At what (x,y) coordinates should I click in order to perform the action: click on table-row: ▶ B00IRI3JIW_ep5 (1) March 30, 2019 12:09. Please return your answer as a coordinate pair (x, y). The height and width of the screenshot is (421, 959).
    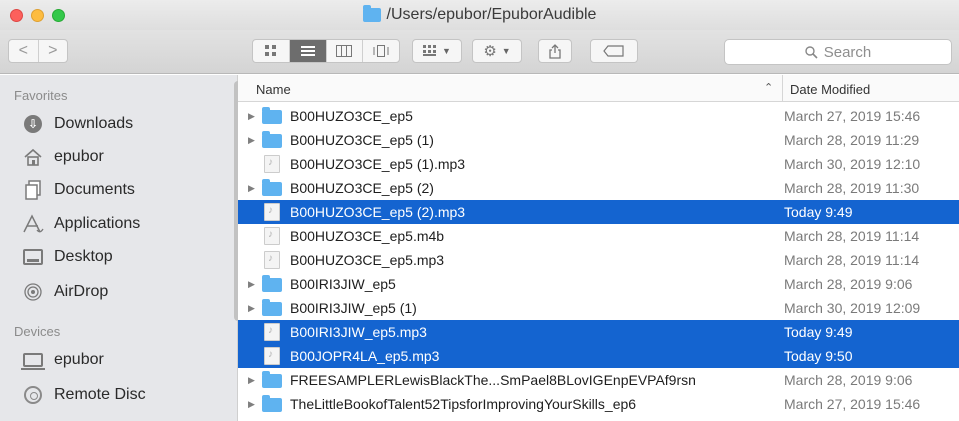
    Looking at the image, I should click on (598, 308).